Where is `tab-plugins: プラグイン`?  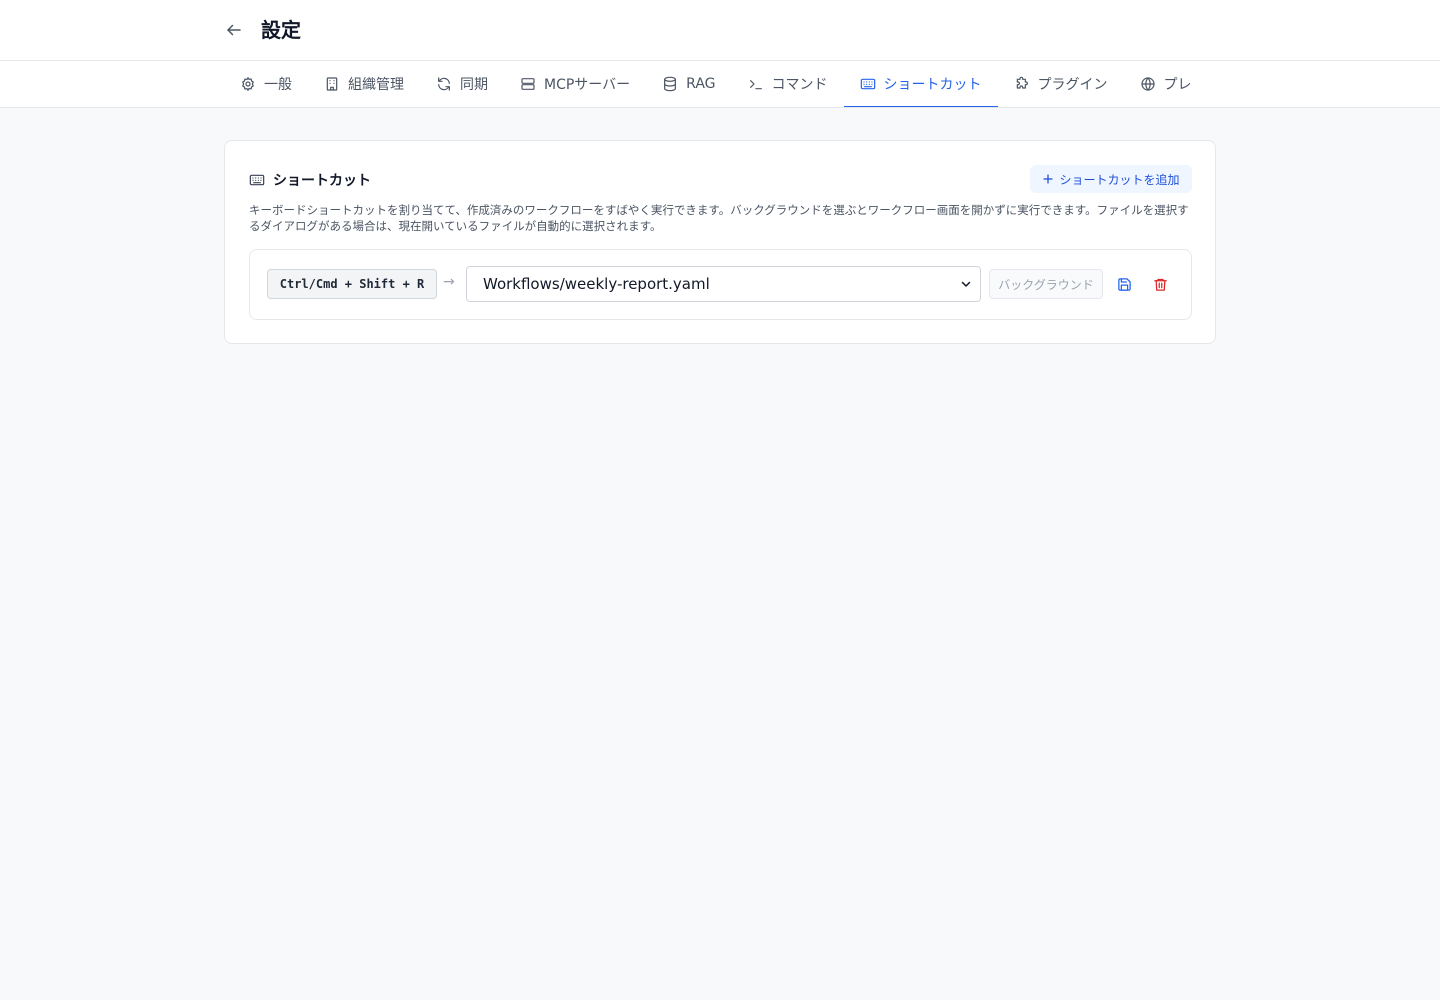
tab-plugins: プラグイン is located at coordinates (1061, 84).